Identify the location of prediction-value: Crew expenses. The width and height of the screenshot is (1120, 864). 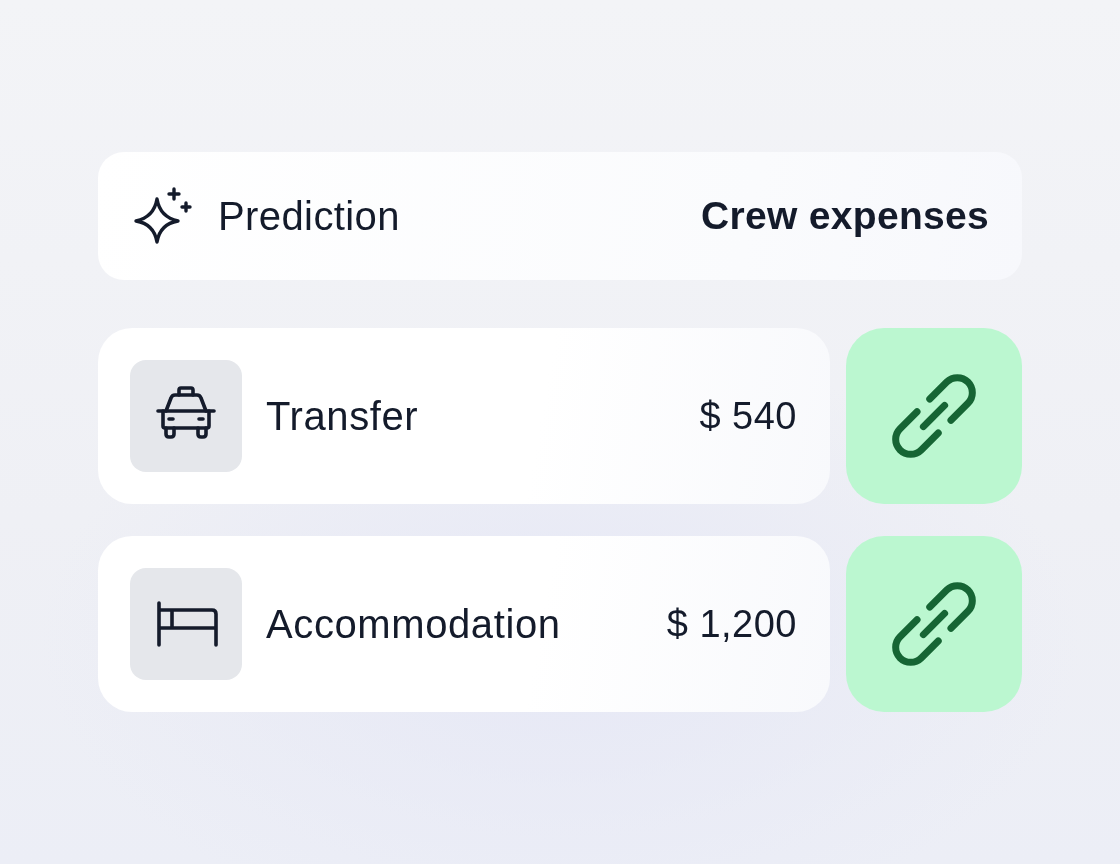
(845, 216).